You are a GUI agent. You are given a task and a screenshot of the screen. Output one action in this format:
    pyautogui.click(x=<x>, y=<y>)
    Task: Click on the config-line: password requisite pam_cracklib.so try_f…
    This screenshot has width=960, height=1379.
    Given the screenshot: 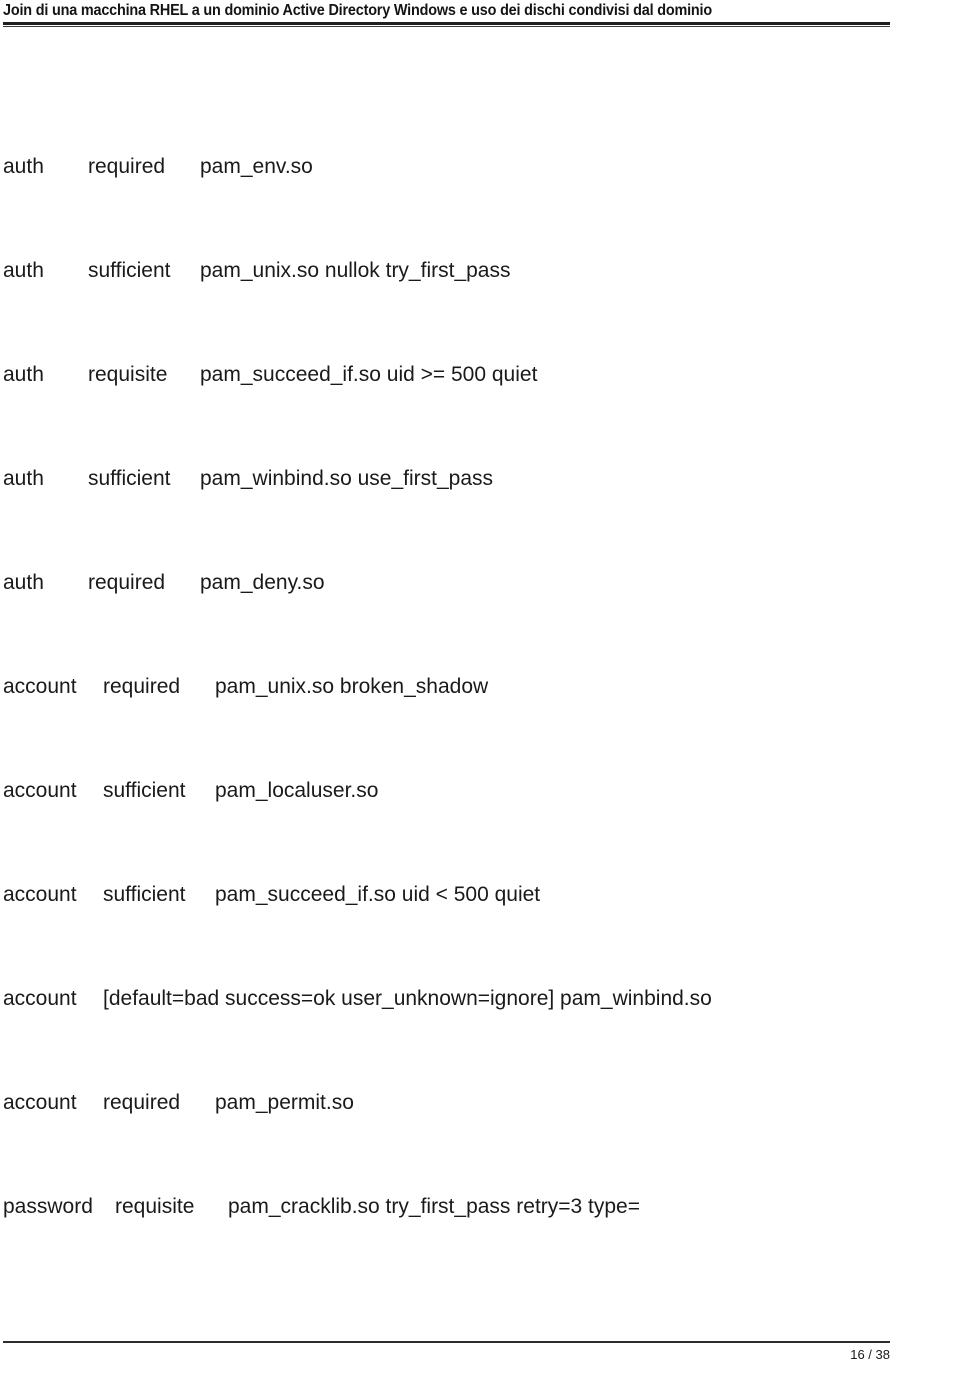 What is the action you would take?
    pyautogui.click(x=480, y=1232)
    